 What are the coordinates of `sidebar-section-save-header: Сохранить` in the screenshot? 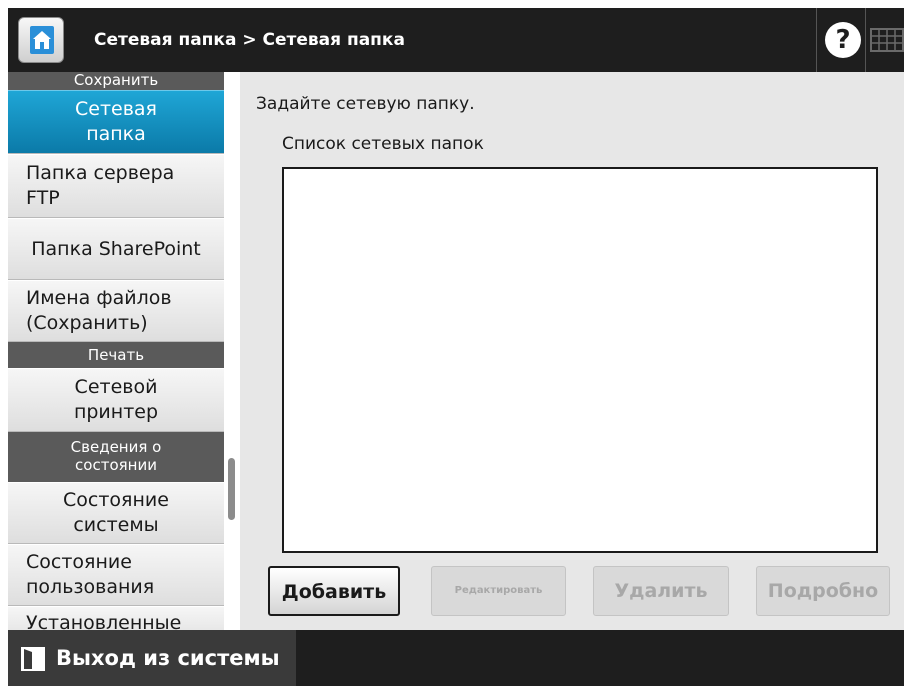 It's located at (116, 81).